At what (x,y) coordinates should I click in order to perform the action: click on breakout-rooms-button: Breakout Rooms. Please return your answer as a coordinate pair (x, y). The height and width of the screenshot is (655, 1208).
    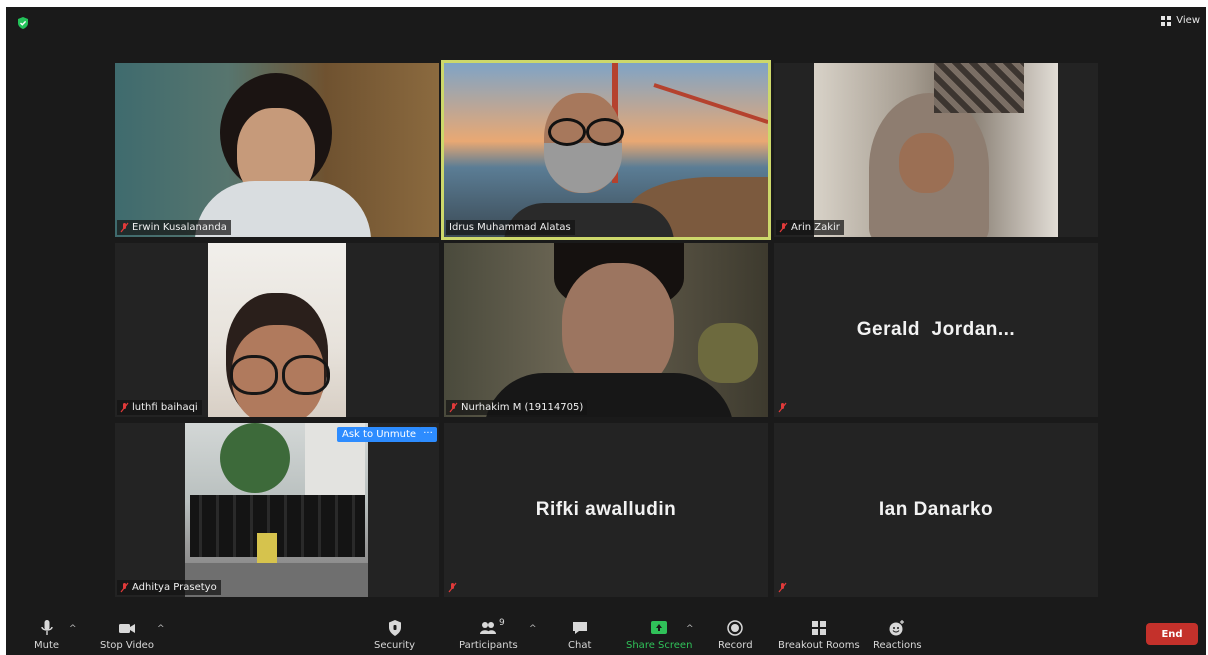
    Looking at the image, I should click on (819, 635).